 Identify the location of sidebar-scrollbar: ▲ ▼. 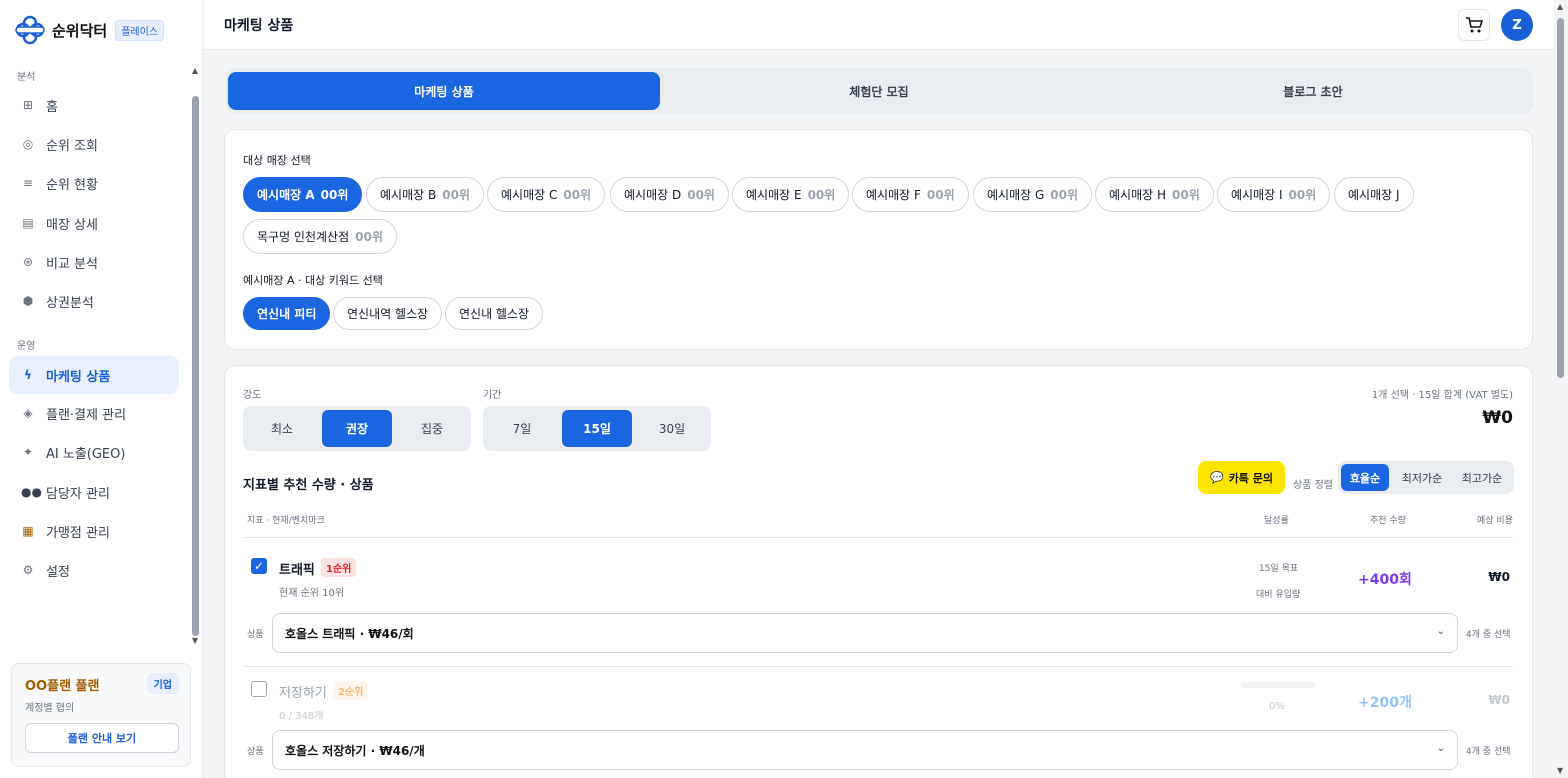
(195, 356).